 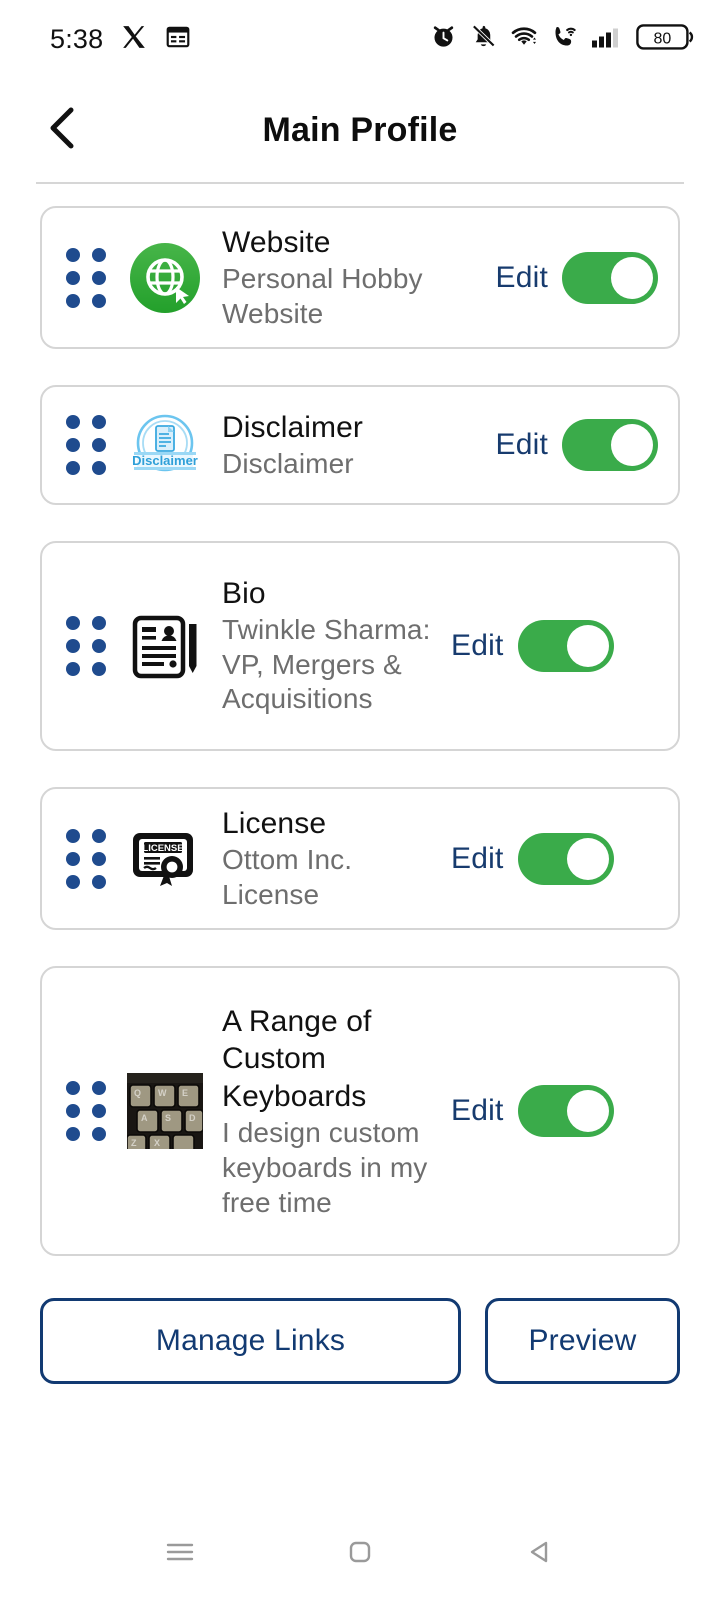 I want to click on list-item: Website Personal Hobby Website Edit, so click(x=360, y=278).